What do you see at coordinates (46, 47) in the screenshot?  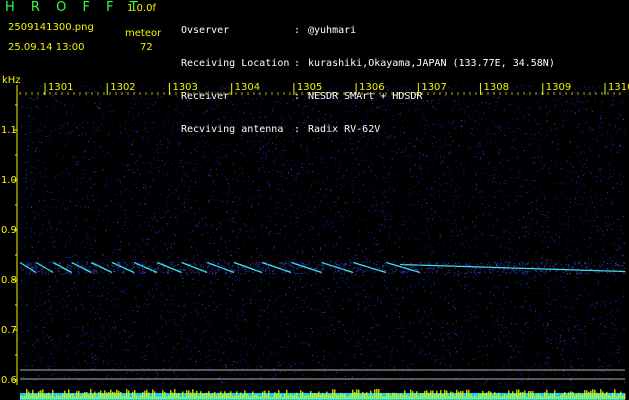 I see `timestamp-label: 25.09.14 13:00` at bounding box center [46, 47].